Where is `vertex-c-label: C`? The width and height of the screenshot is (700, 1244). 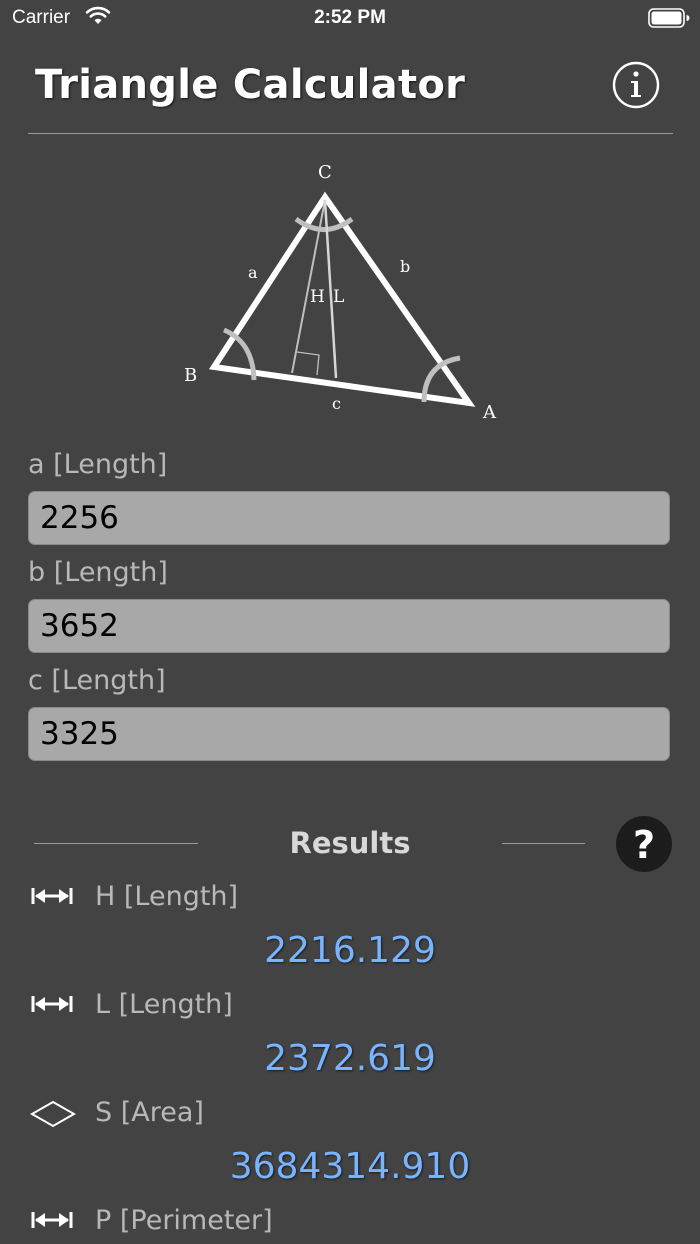 vertex-c-label: C is located at coordinates (325, 172).